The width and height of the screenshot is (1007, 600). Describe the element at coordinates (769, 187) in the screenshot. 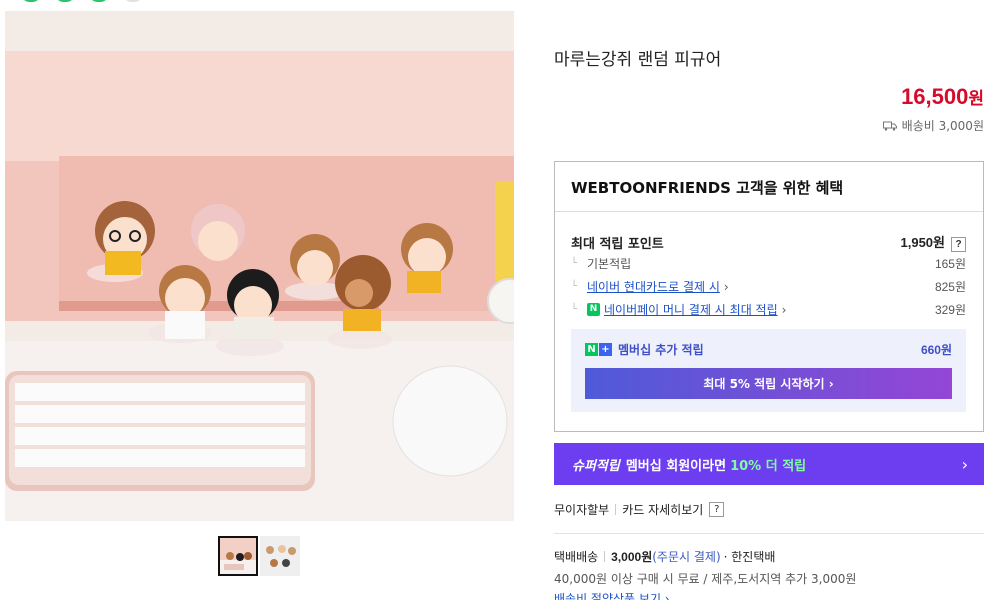

I see `benefit-header: WEBTOONFRIENDS 고객을 위한 혜택` at that location.